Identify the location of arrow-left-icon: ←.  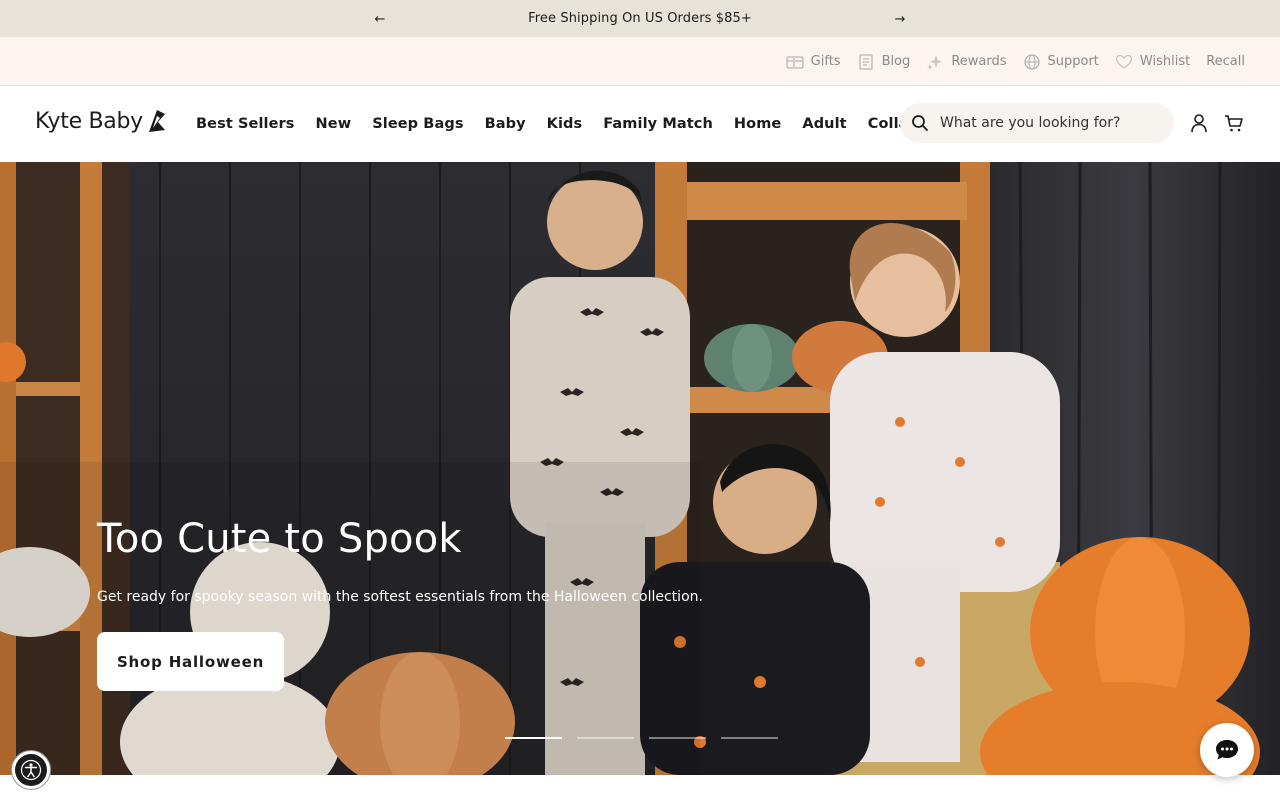
(380, 19).